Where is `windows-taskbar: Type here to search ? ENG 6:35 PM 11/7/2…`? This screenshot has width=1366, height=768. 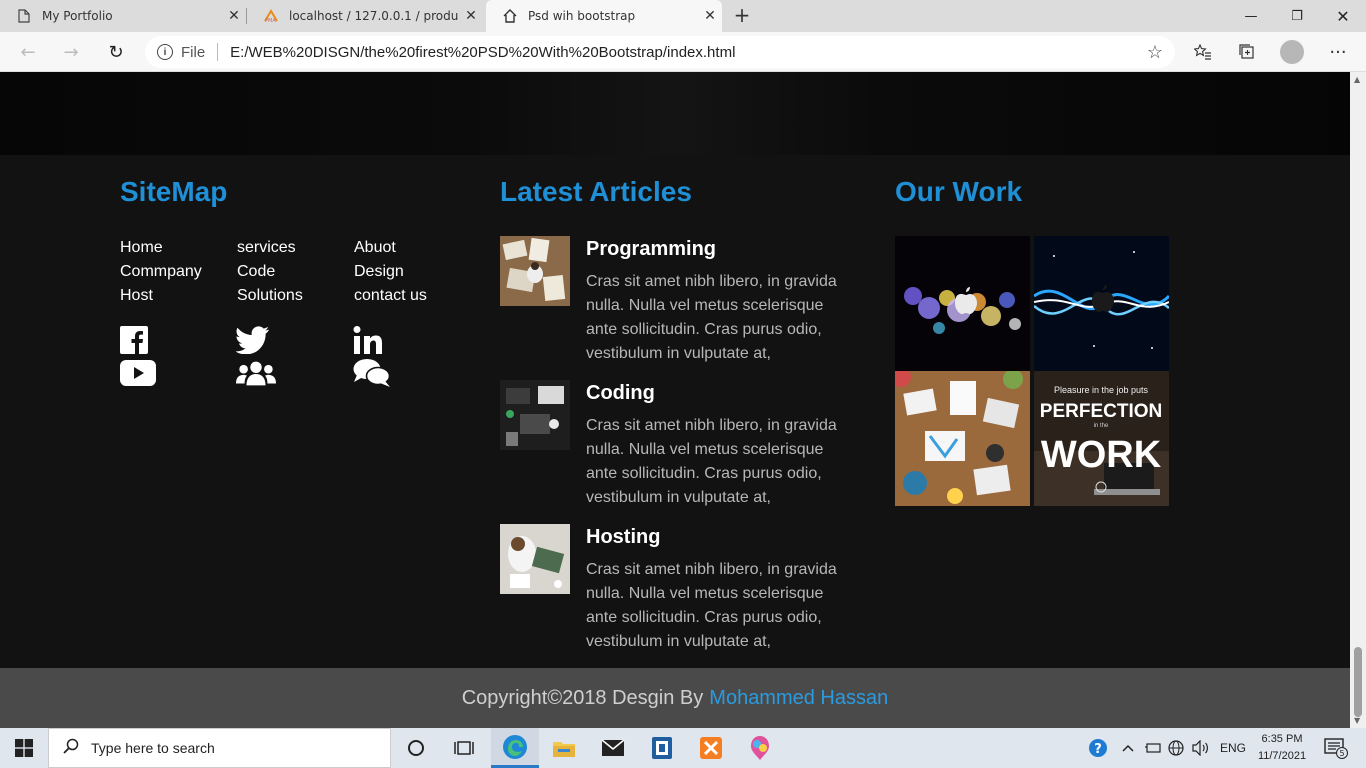
windows-taskbar: Type here to search ? ENG 6:35 PM 11/7/2… is located at coordinates (683, 748).